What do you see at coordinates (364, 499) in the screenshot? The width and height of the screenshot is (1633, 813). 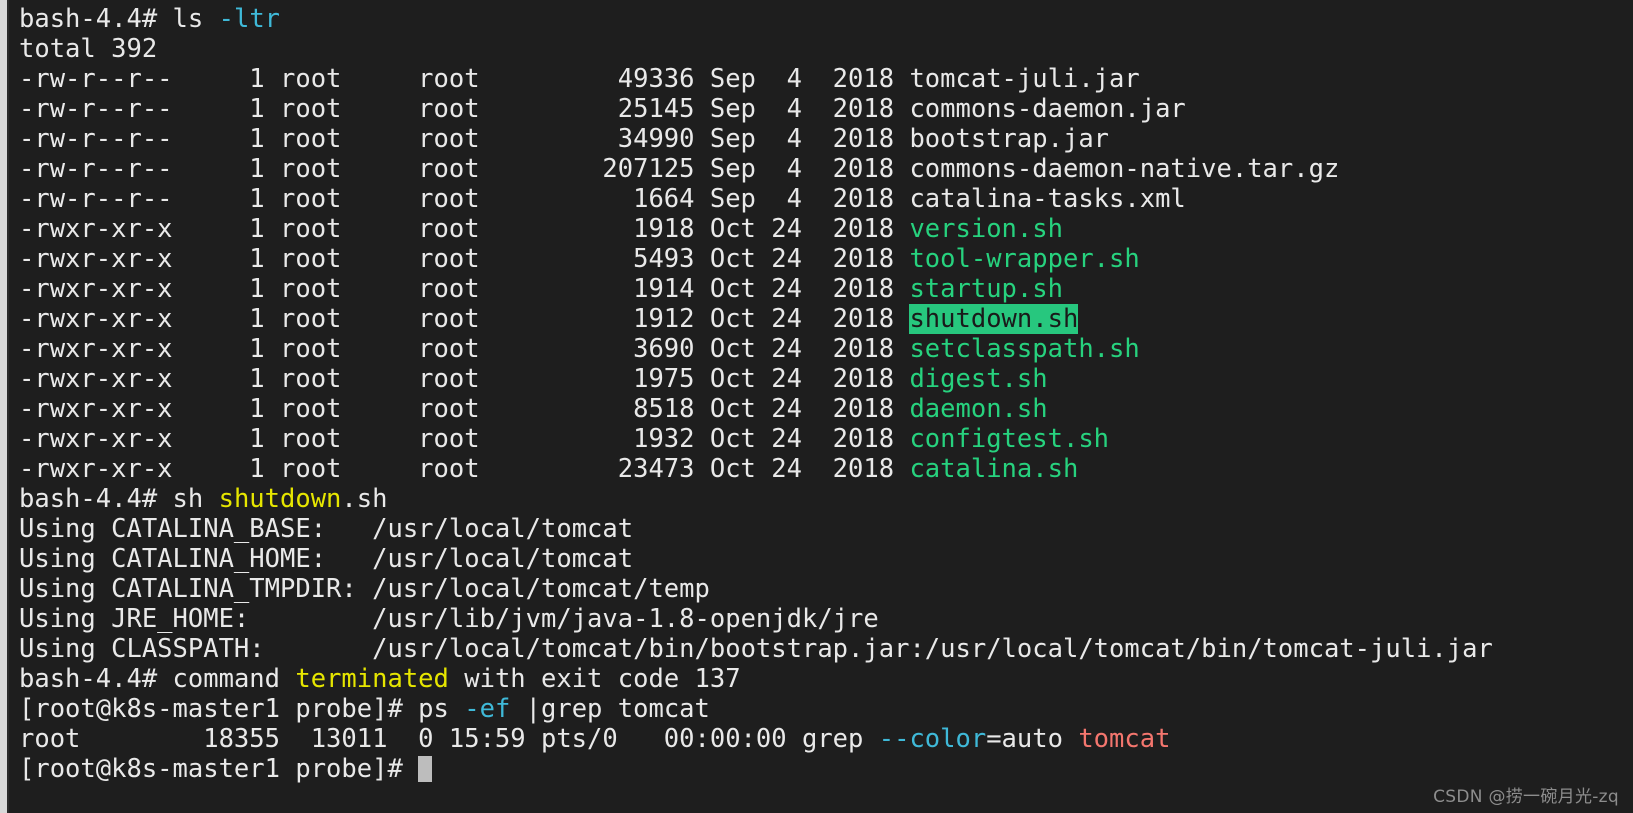 I see `command-arg-extension: .sh` at bounding box center [364, 499].